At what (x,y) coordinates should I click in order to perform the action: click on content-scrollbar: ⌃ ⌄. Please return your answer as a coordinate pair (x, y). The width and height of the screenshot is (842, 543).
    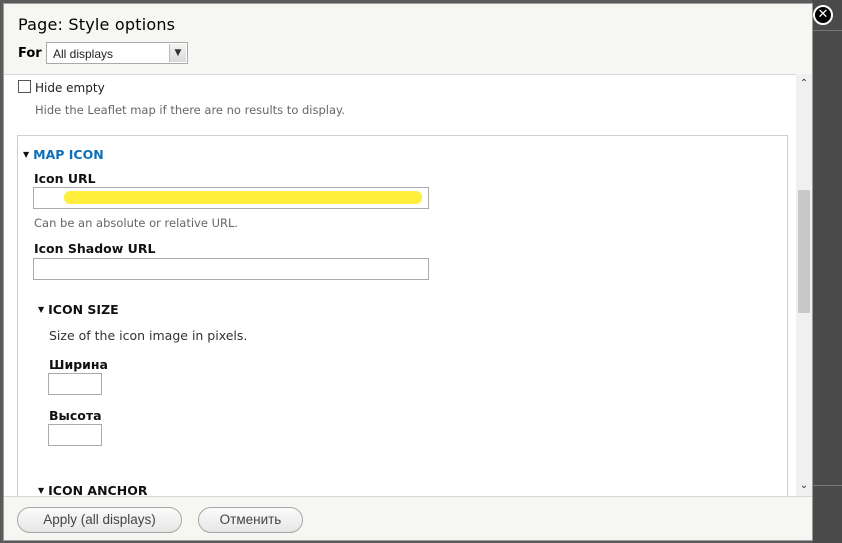
    Looking at the image, I should click on (804, 285).